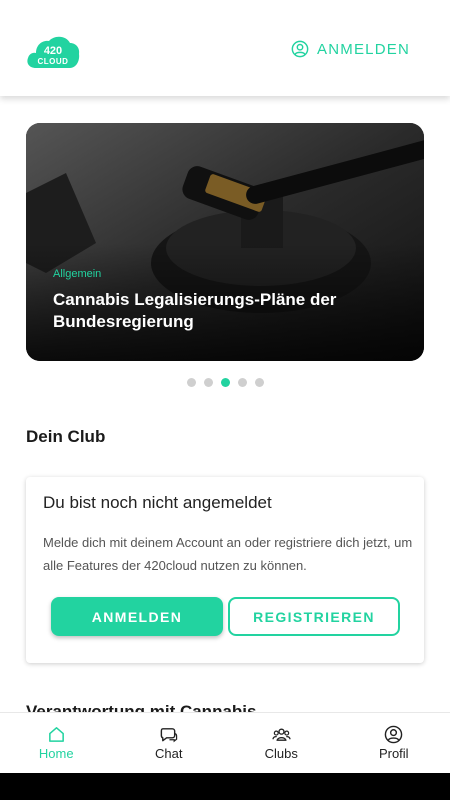 This screenshot has width=450, height=800. I want to click on svg-text: 420, so click(53, 51).